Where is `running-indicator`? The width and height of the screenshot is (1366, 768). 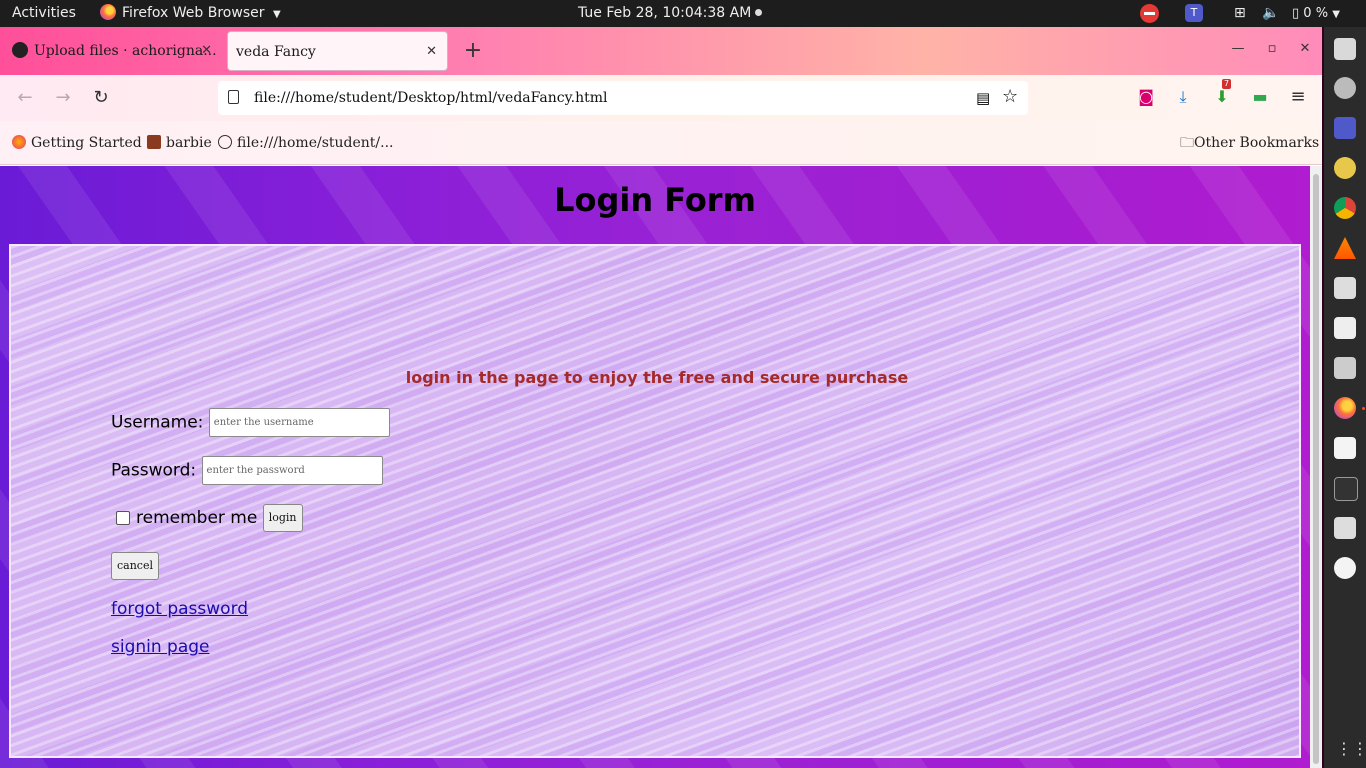
running-indicator is located at coordinates (1363, 408).